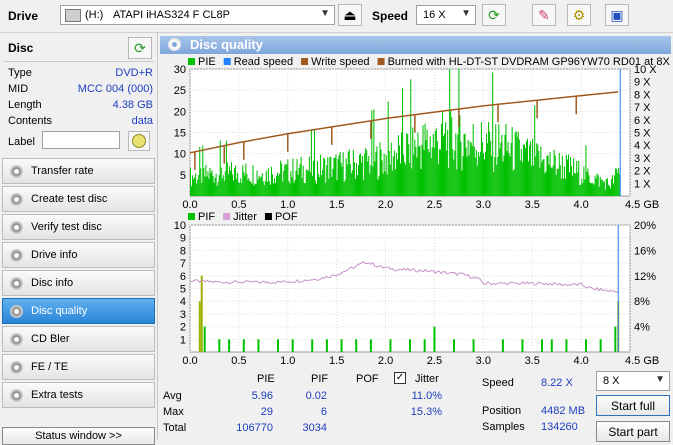 Image resolution: width=673 pixels, height=445 pixels. I want to click on test-speed-select: 8 X ▼, so click(633, 381).